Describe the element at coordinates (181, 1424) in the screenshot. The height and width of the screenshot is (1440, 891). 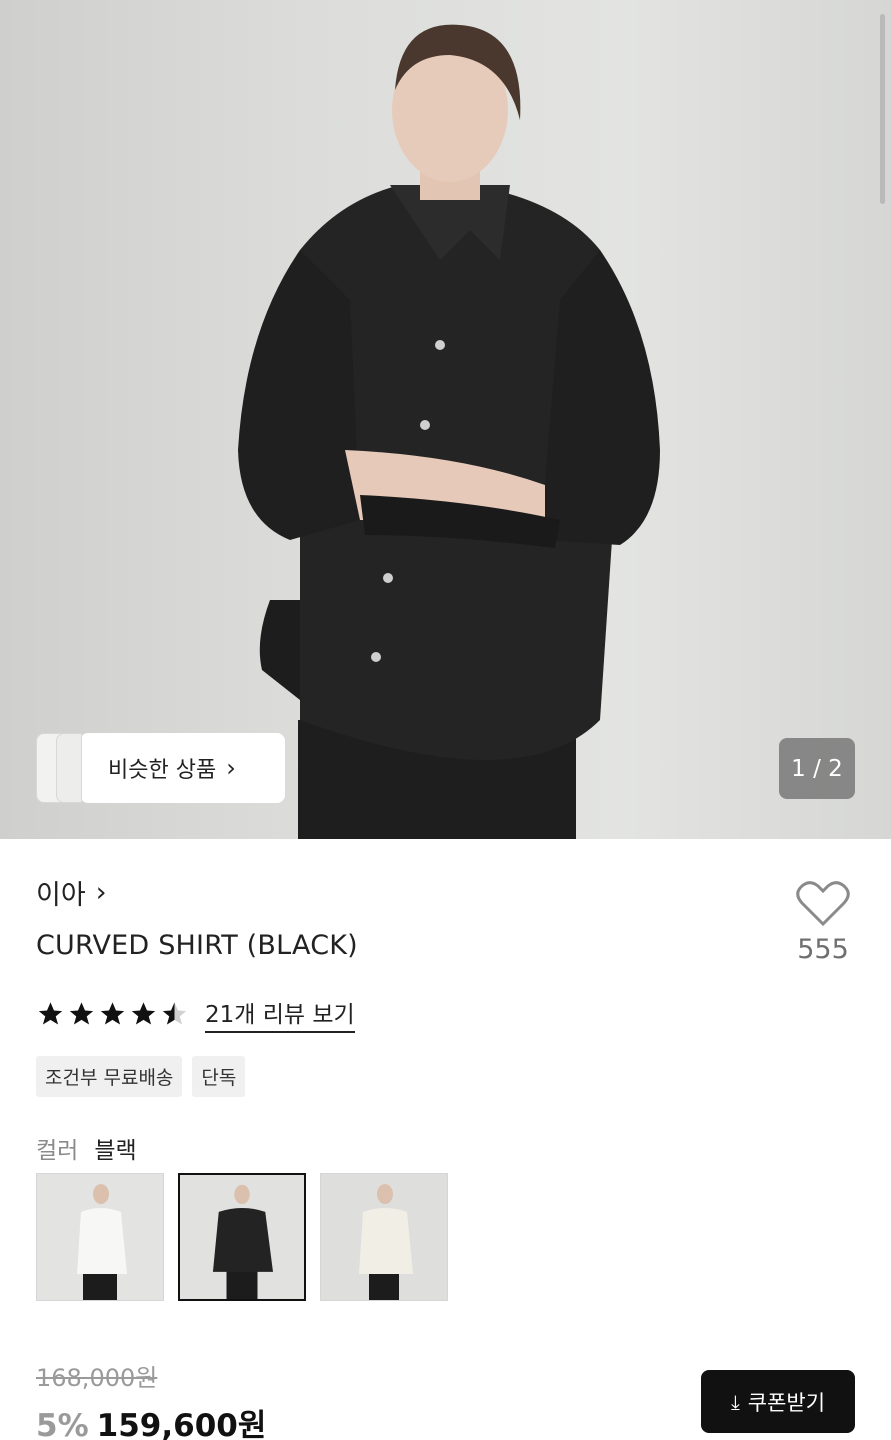
I see `sale-price: 159,600원` at that location.